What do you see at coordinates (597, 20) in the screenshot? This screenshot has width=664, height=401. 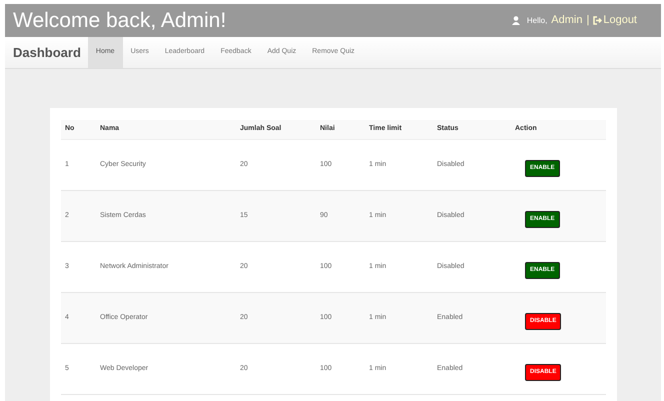 I see `logout-icon` at bounding box center [597, 20].